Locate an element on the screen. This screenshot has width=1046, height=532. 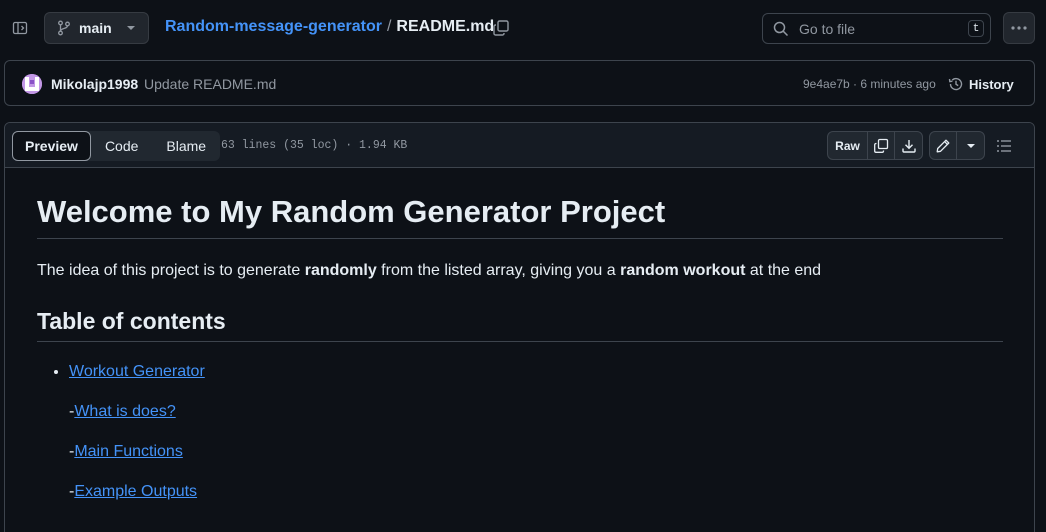
commit-hash-time: 9e4ae7b · 6 minutes ago is located at coordinates (869, 84).